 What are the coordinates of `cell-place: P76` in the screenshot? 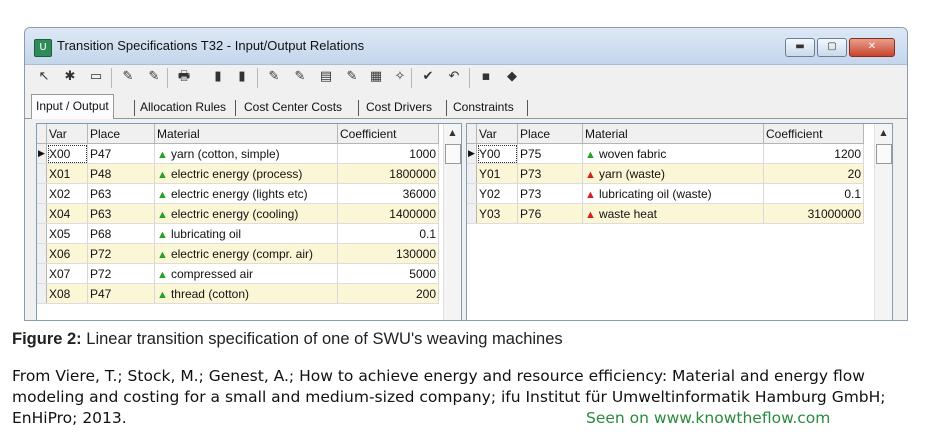 It's located at (550, 213).